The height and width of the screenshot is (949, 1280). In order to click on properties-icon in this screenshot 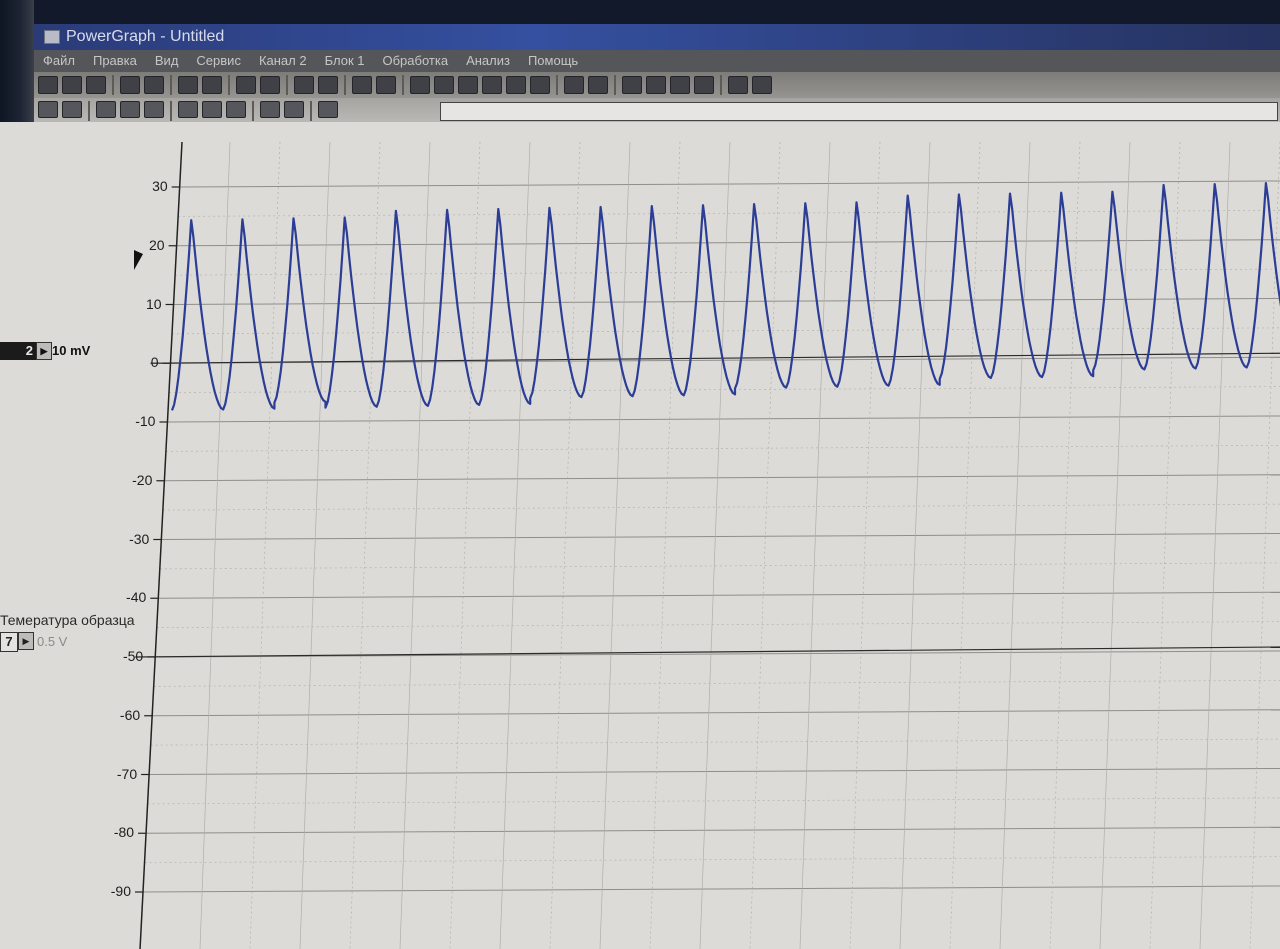, I will do `click(362, 85)`.